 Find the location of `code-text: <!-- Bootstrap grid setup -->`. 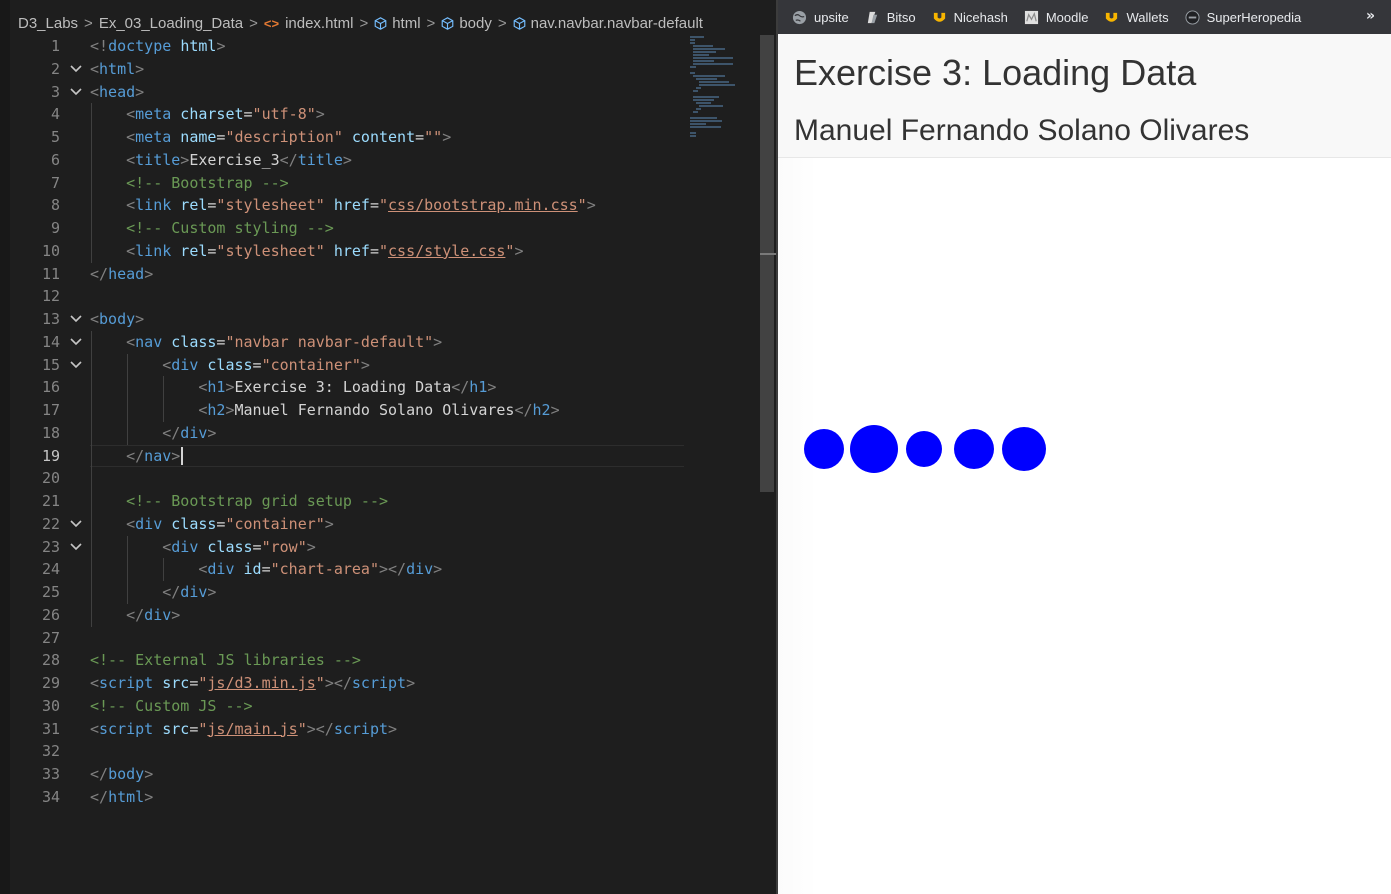

code-text: <!-- Bootstrap grid setup --> is located at coordinates (257, 501).